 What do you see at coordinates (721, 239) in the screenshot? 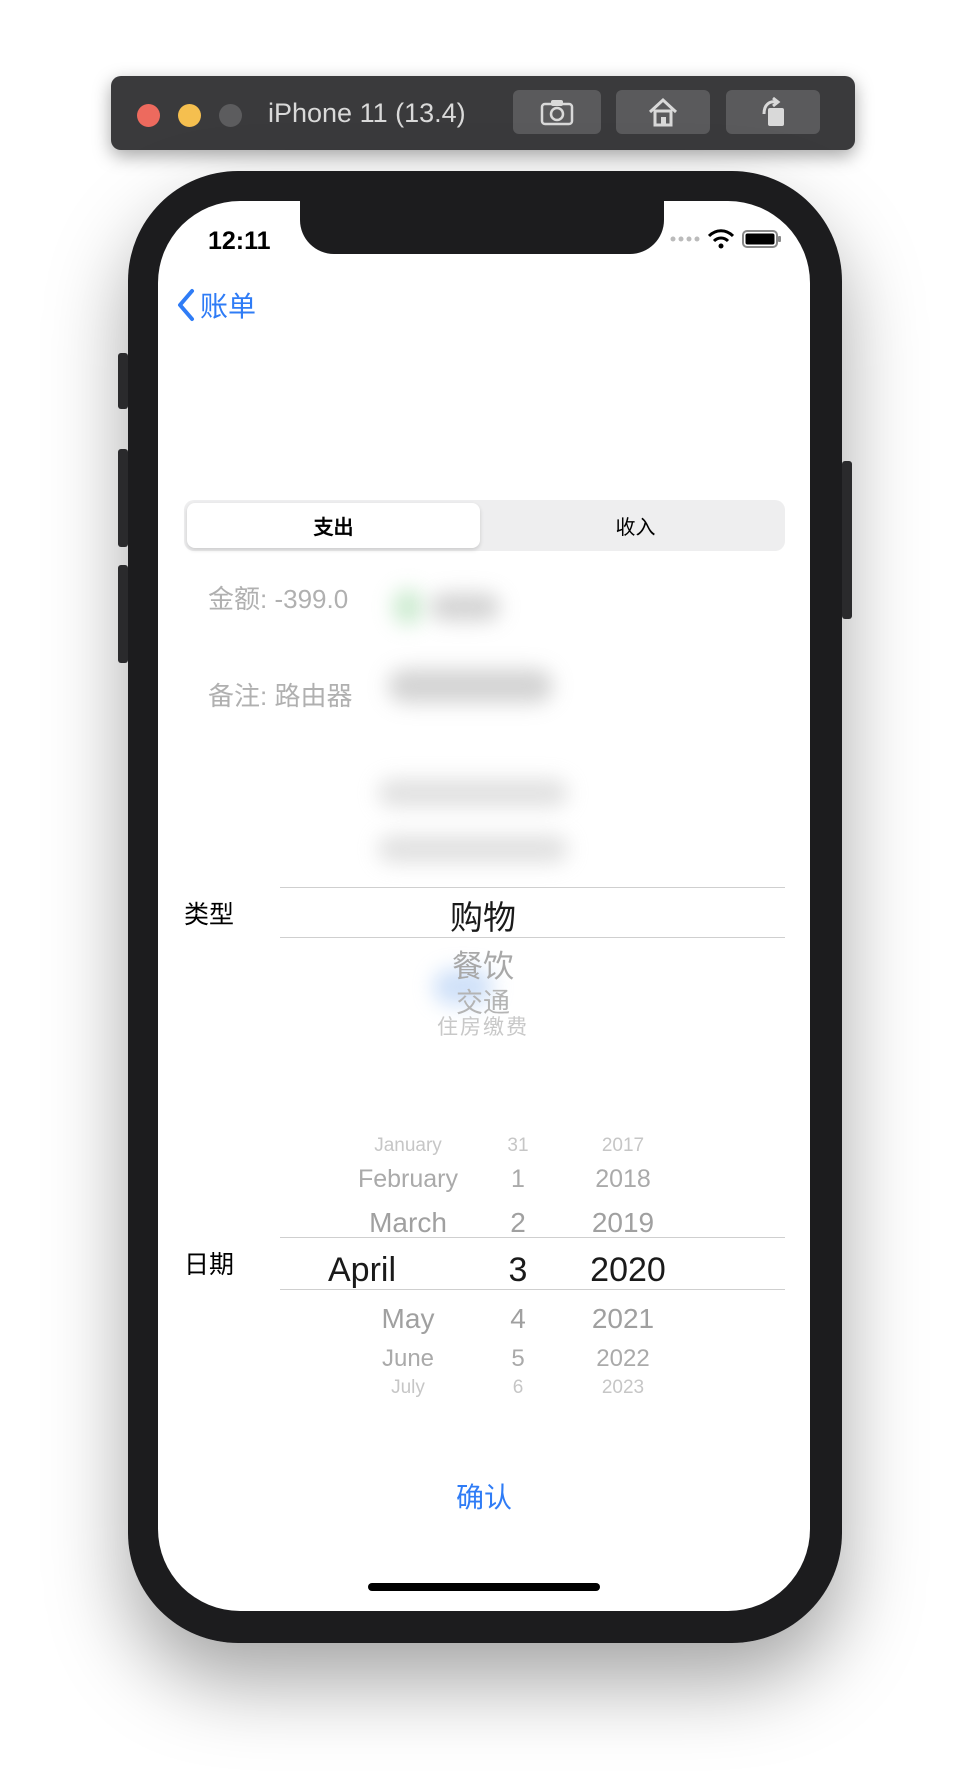
I see `wifi-icon` at bounding box center [721, 239].